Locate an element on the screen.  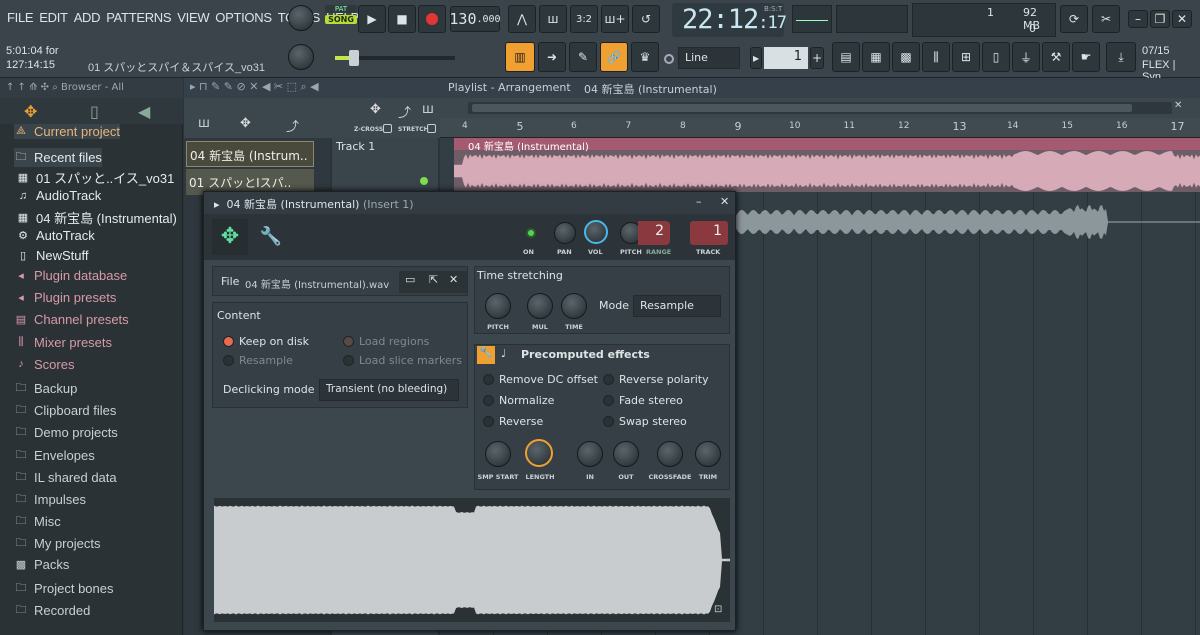
browser-item: ▯ NewStuff is located at coordinates (52, 255).